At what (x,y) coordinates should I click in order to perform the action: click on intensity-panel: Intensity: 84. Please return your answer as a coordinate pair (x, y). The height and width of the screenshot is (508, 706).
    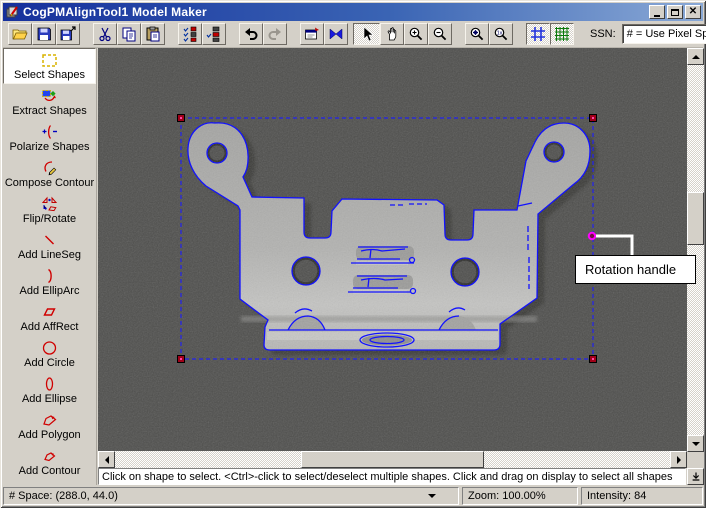
    Looking at the image, I should click on (642, 496).